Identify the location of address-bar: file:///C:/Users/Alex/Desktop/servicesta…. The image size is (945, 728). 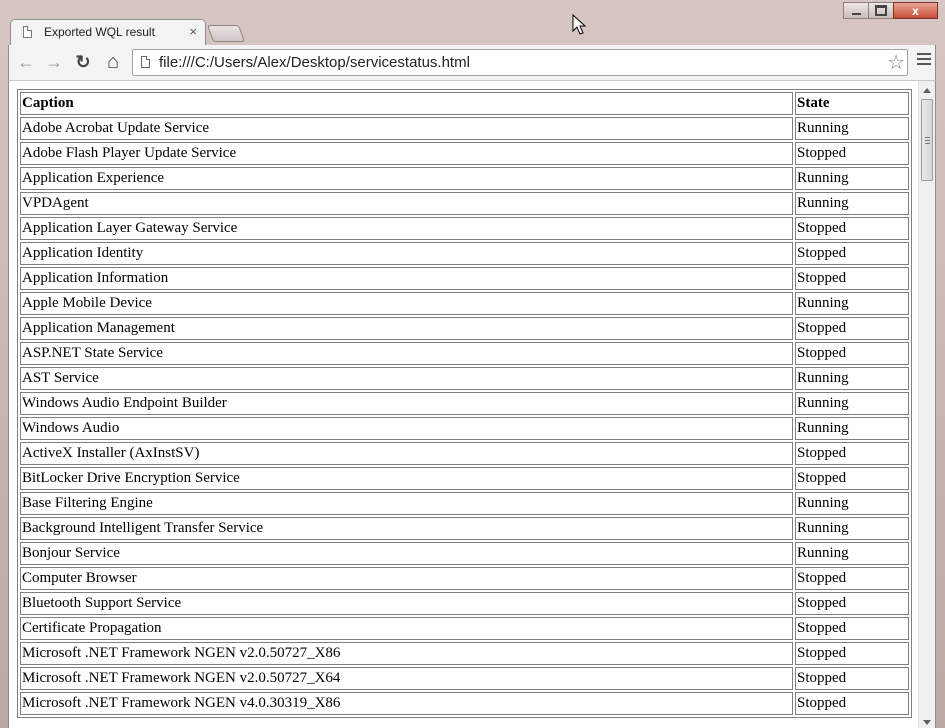
(520, 62).